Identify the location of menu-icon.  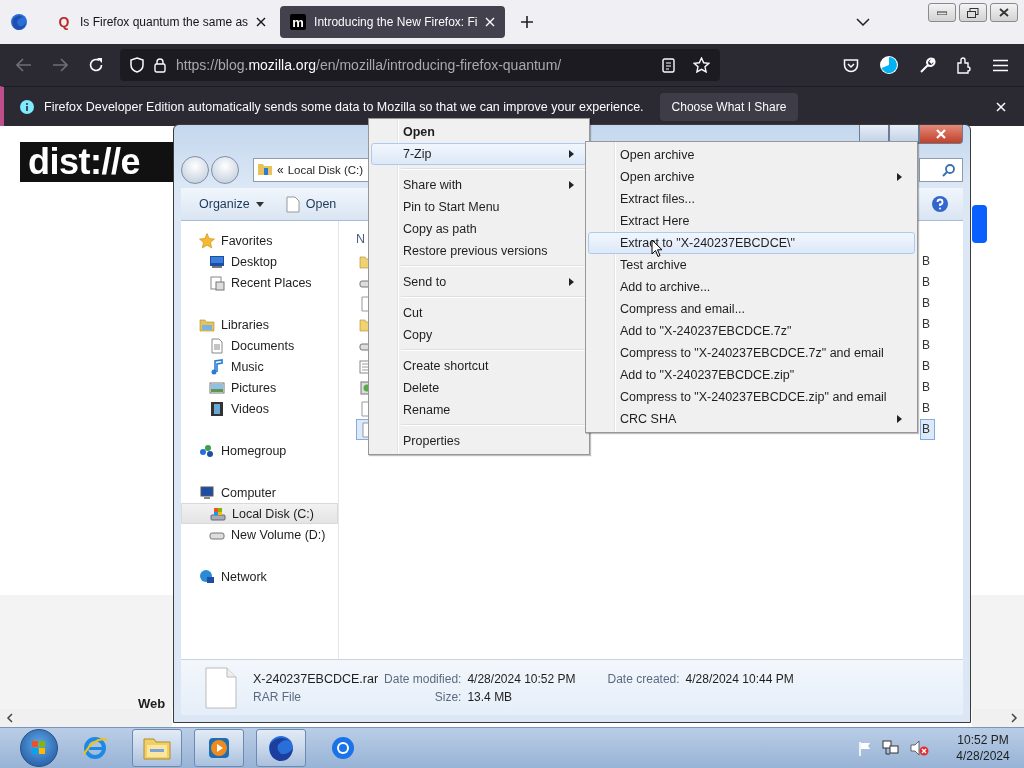
(1000, 65).